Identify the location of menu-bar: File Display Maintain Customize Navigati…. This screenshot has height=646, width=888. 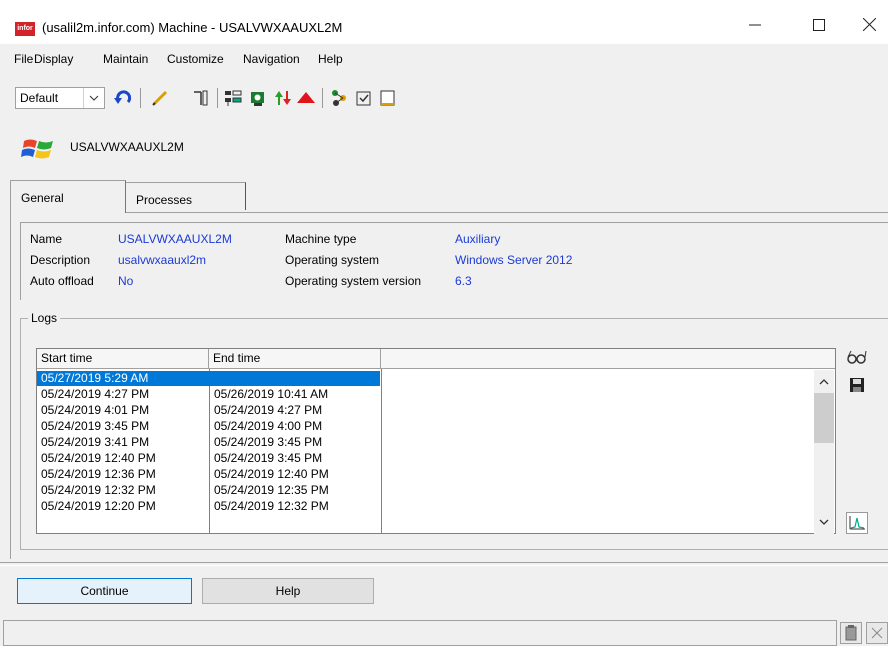
(444, 58).